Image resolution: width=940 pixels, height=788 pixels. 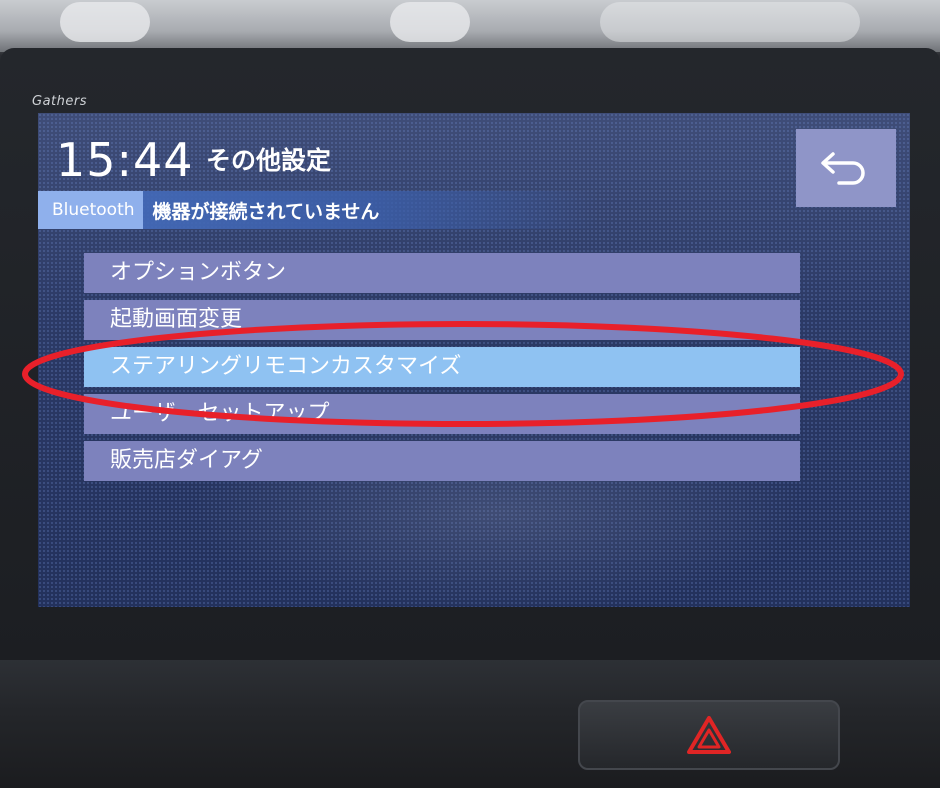 What do you see at coordinates (59, 101) in the screenshot?
I see `brand-logo: Gathers` at bounding box center [59, 101].